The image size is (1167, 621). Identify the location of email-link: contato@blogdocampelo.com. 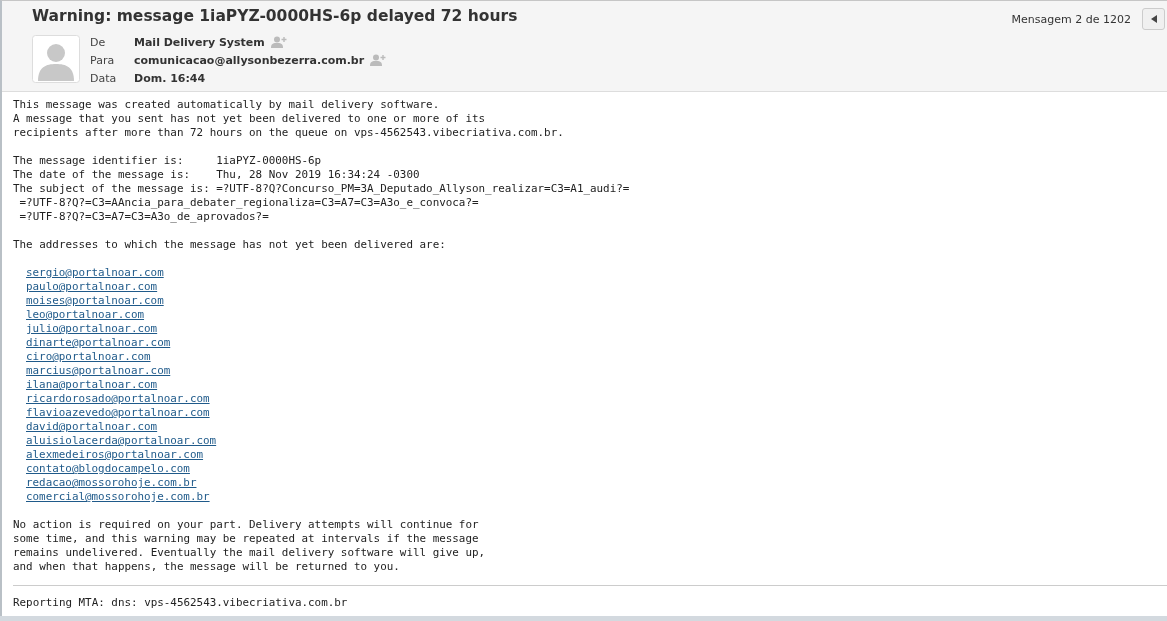
(108, 469).